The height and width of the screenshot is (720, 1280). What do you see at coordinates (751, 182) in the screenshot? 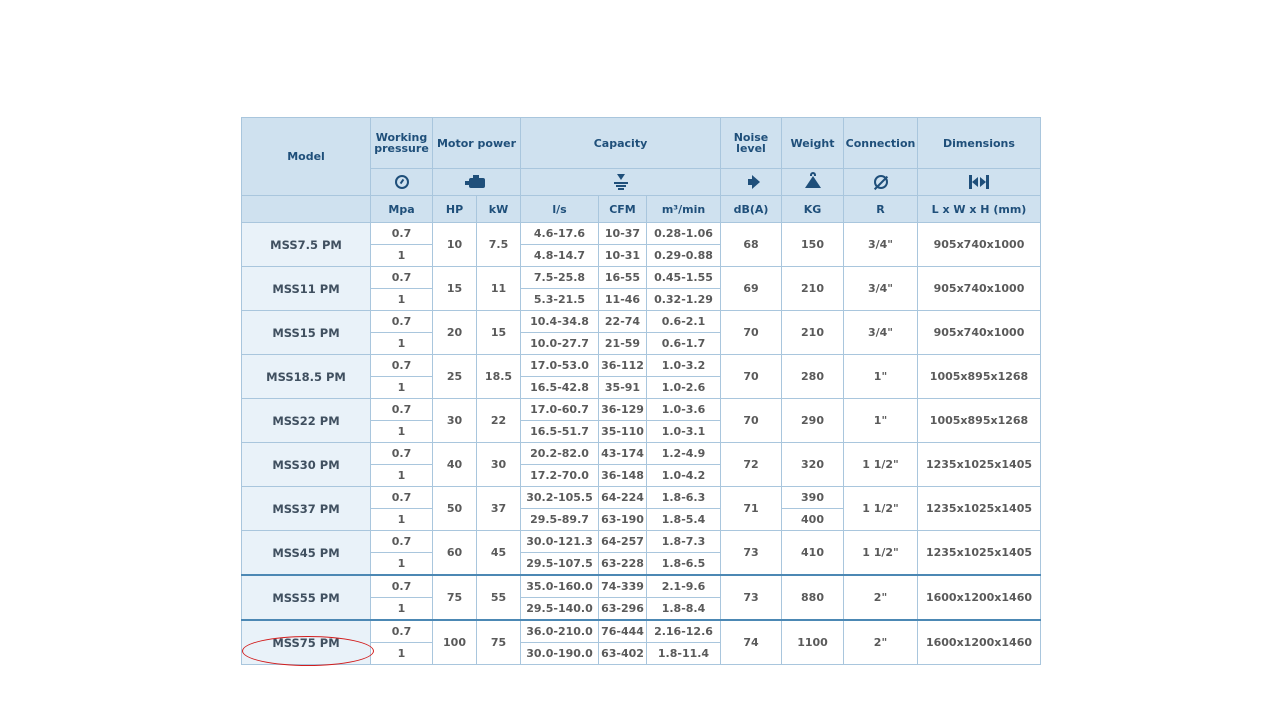
I see `noise-icon-cell` at bounding box center [751, 182].